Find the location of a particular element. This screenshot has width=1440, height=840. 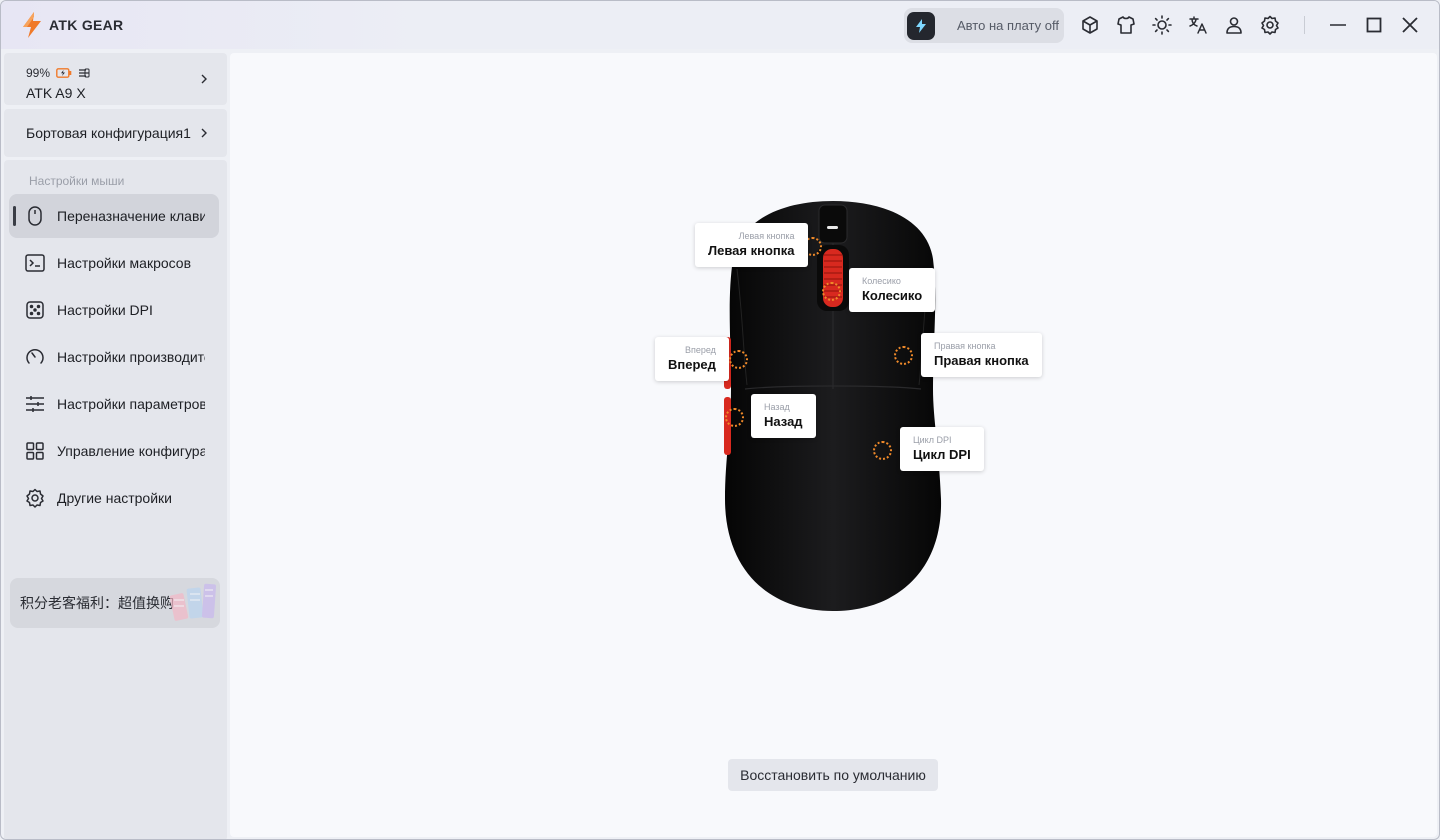

sidebar-item-label: Настройки DPI is located at coordinates (105, 310).